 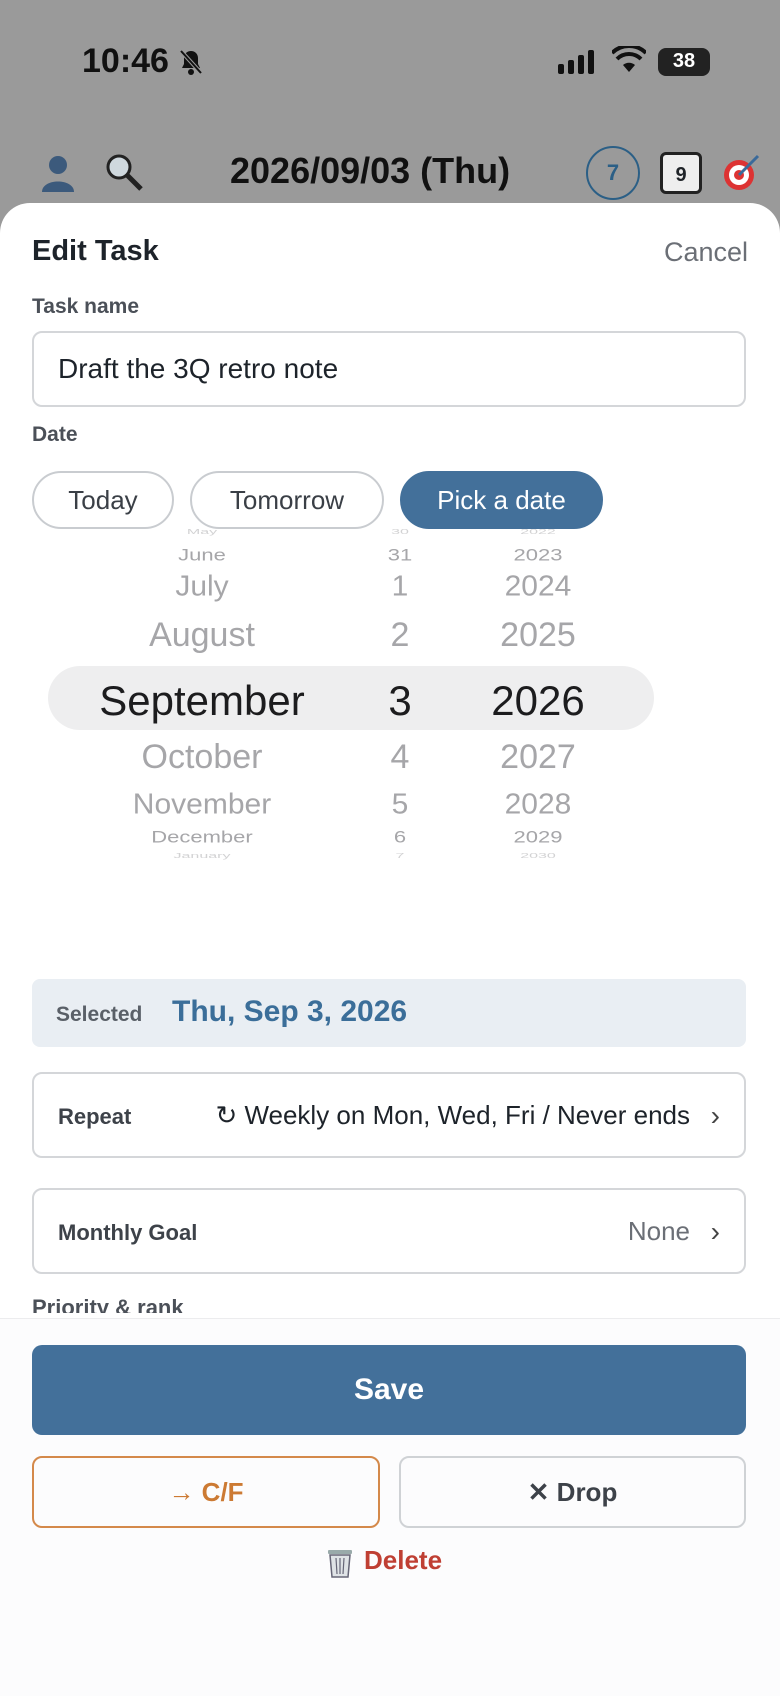 What do you see at coordinates (389, 1231) in the screenshot?
I see `monthly-goal-row: Monthly Goal None ›` at bounding box center [389, 1231].